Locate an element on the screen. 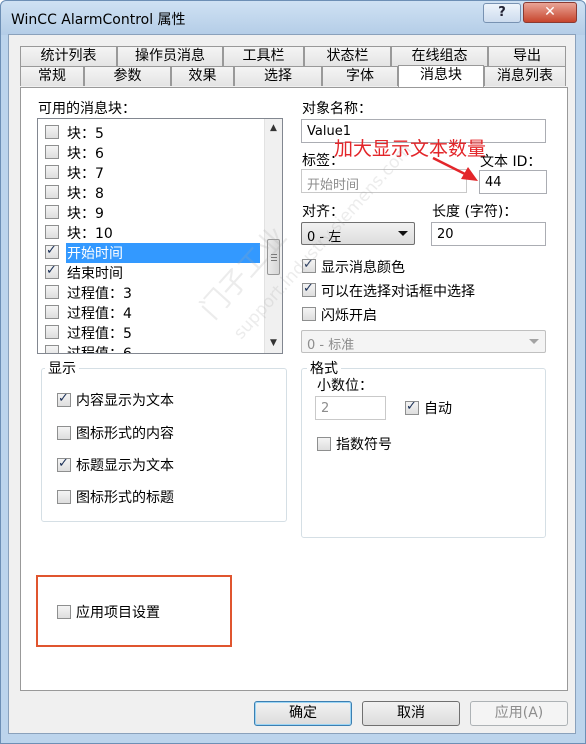 The image size is (586, 744). list-item-selected: 开始时间 is located at coordinates (151, 252).